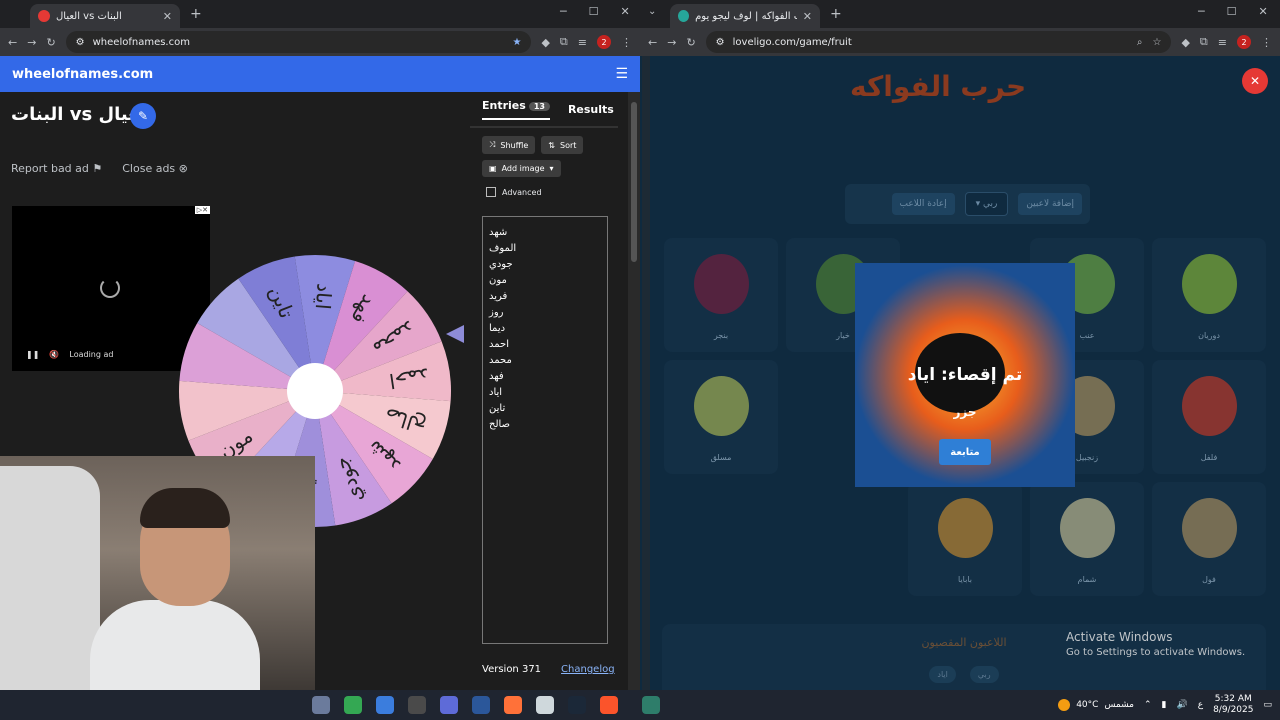 The image size is (1280, 720). I want to click on fruit-card: بنجر, so click(721, 295).